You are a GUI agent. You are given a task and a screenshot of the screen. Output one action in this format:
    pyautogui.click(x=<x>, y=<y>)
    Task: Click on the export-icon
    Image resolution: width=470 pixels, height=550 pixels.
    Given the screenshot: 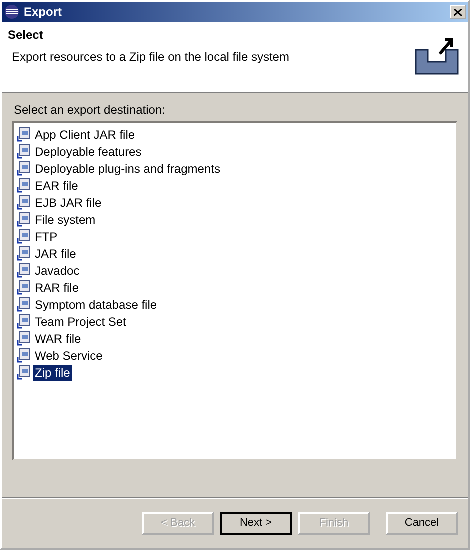 What is the action you would take?
    pyautogui.click(x=437, y=56)
    